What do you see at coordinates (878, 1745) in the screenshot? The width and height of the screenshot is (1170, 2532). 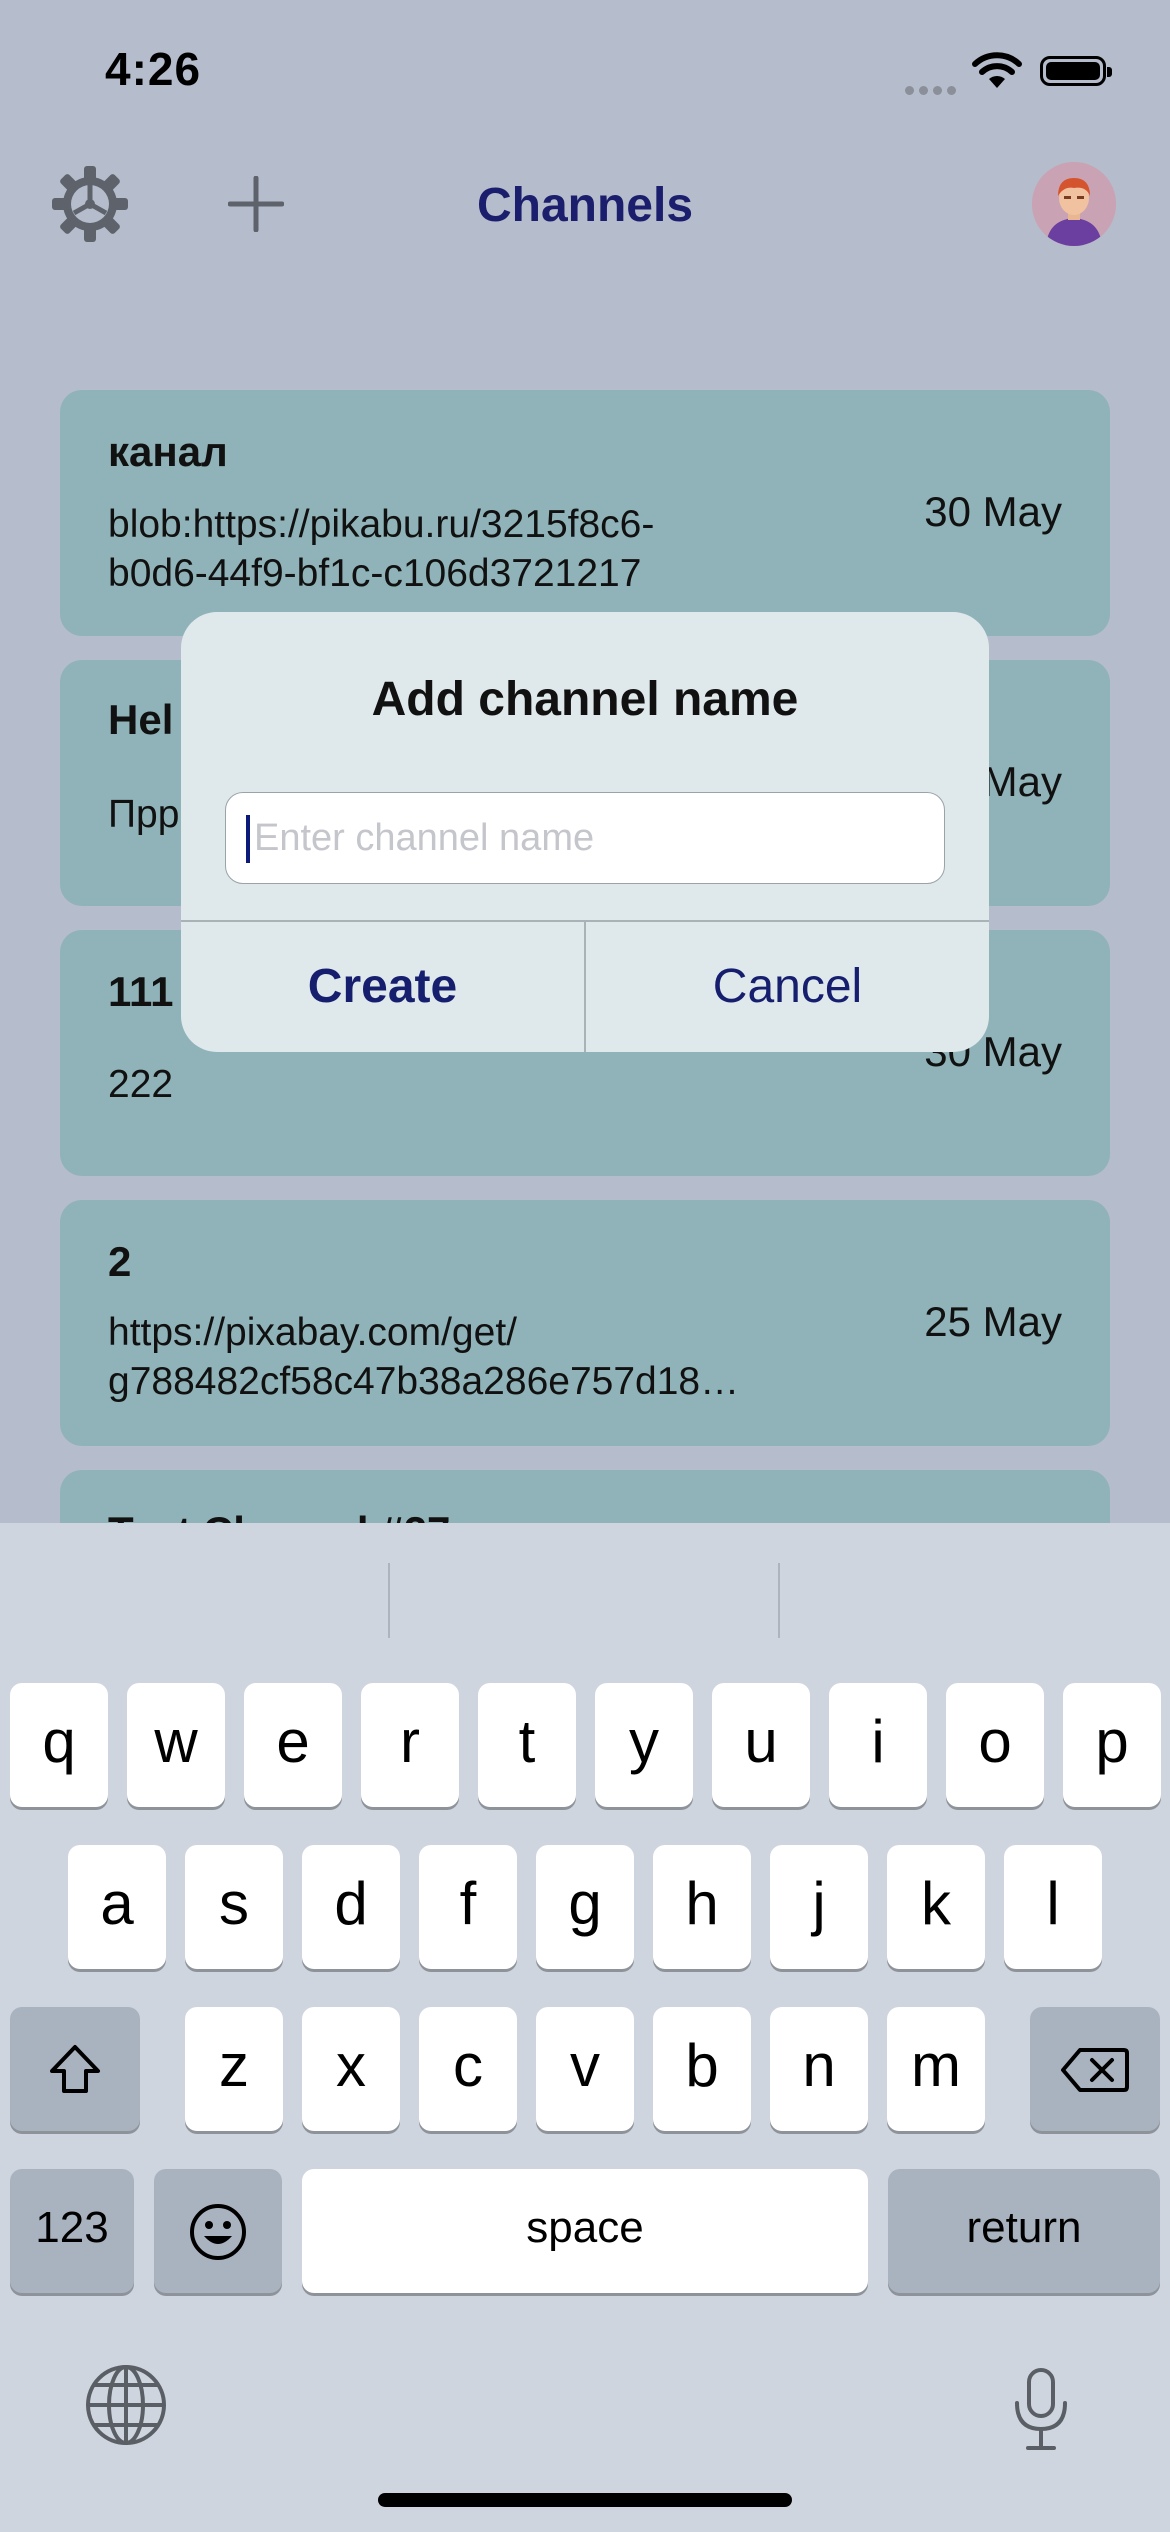 I see `key-i: i` at bounding box center [878, 1745].